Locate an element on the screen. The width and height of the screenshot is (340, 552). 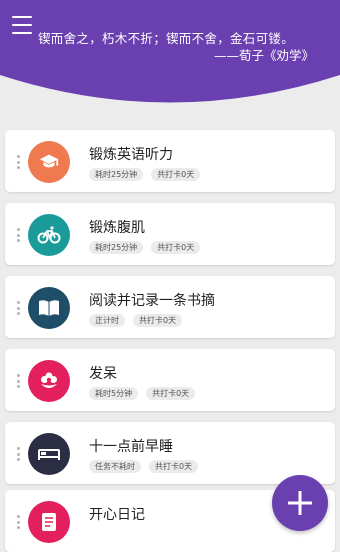
bicycle-icon is located at coordinates (49, 235).